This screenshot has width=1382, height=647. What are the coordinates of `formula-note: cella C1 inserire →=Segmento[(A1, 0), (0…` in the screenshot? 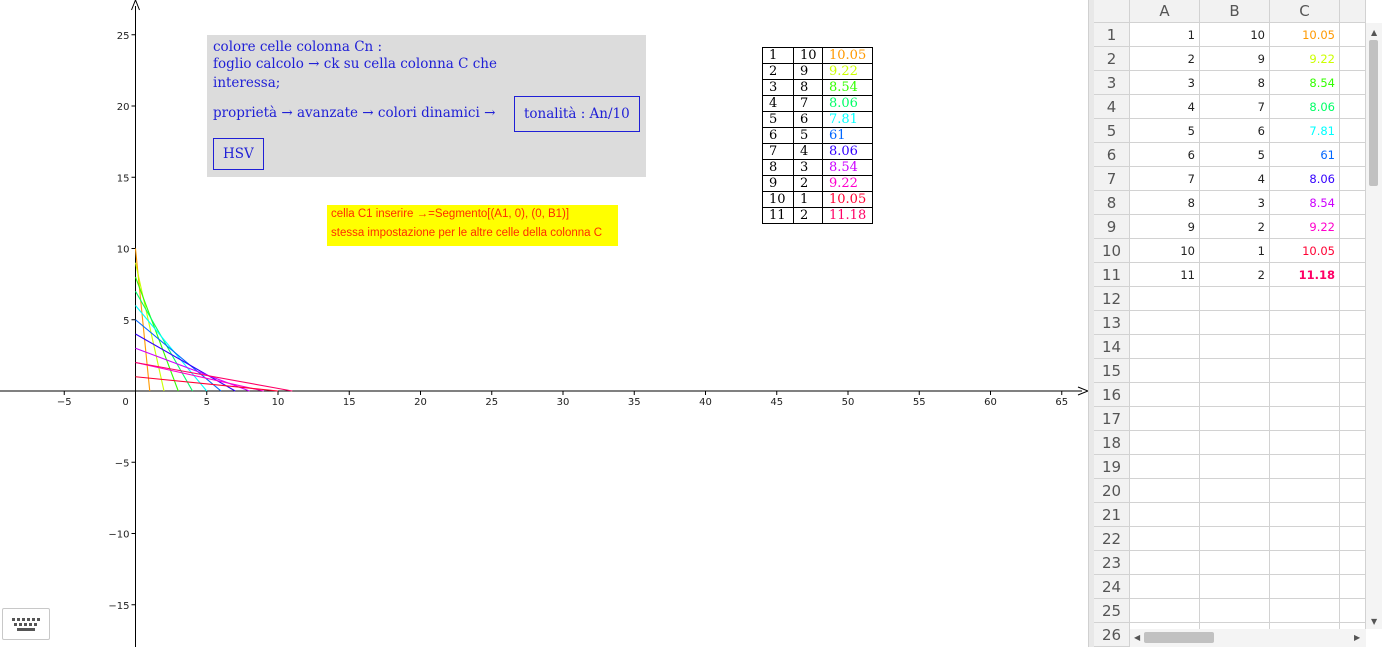 It's located at (472, 225).